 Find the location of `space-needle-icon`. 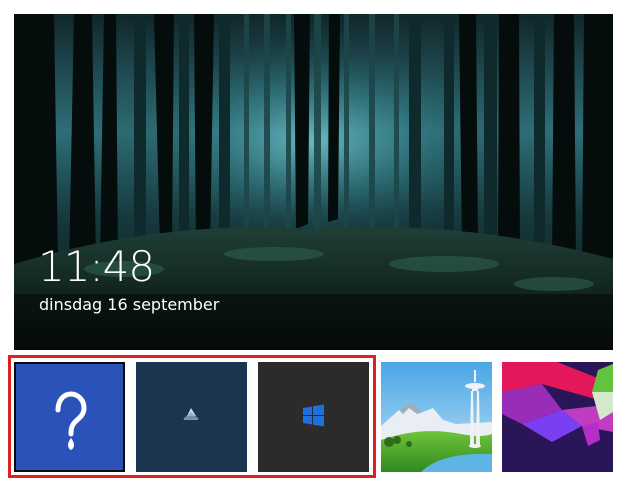

space-needle-icon is located at coordinates (436, 417).